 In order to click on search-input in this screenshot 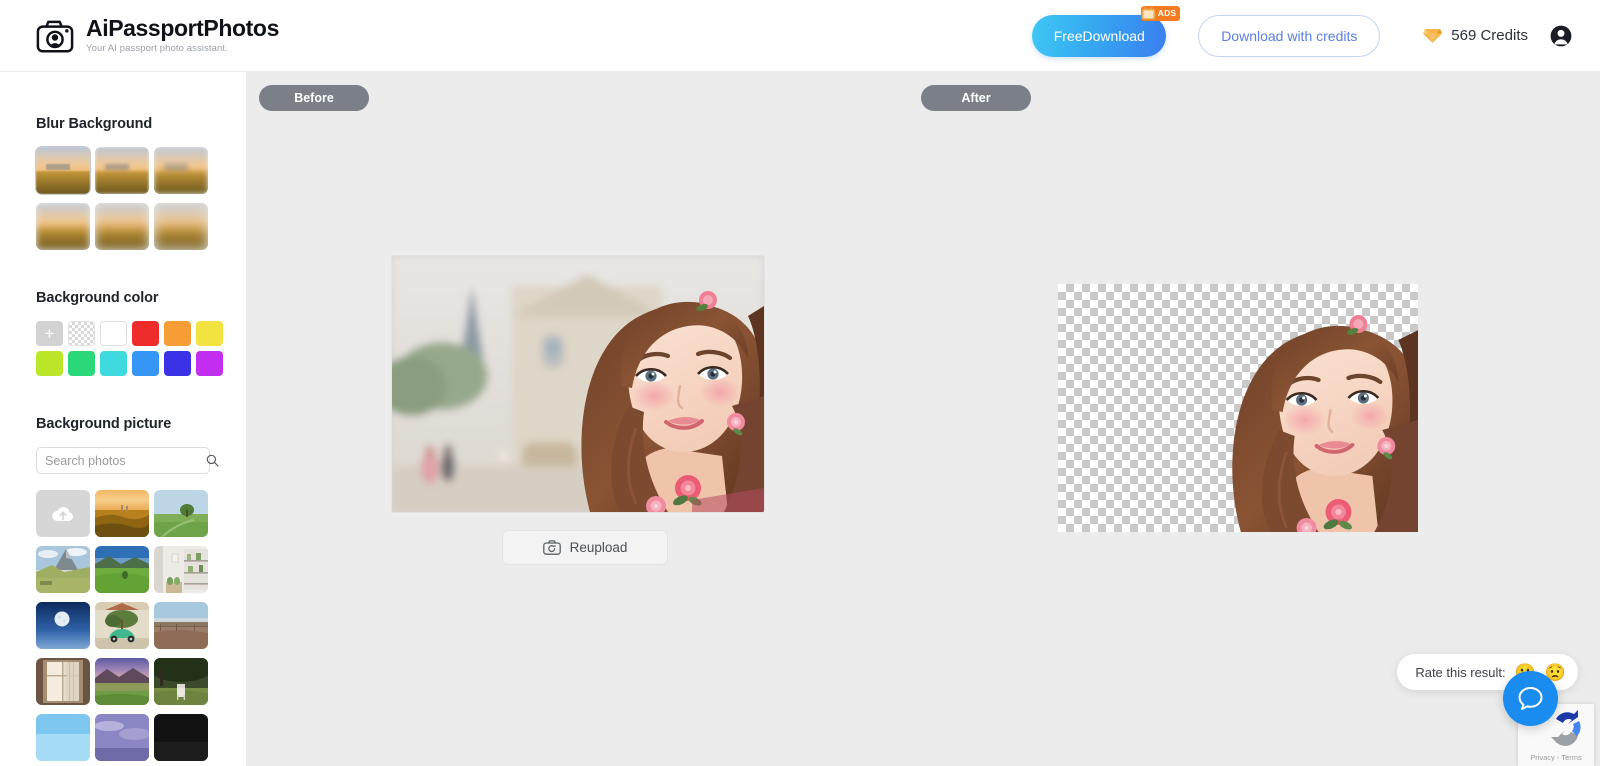, I will do `click(125, 460)`.